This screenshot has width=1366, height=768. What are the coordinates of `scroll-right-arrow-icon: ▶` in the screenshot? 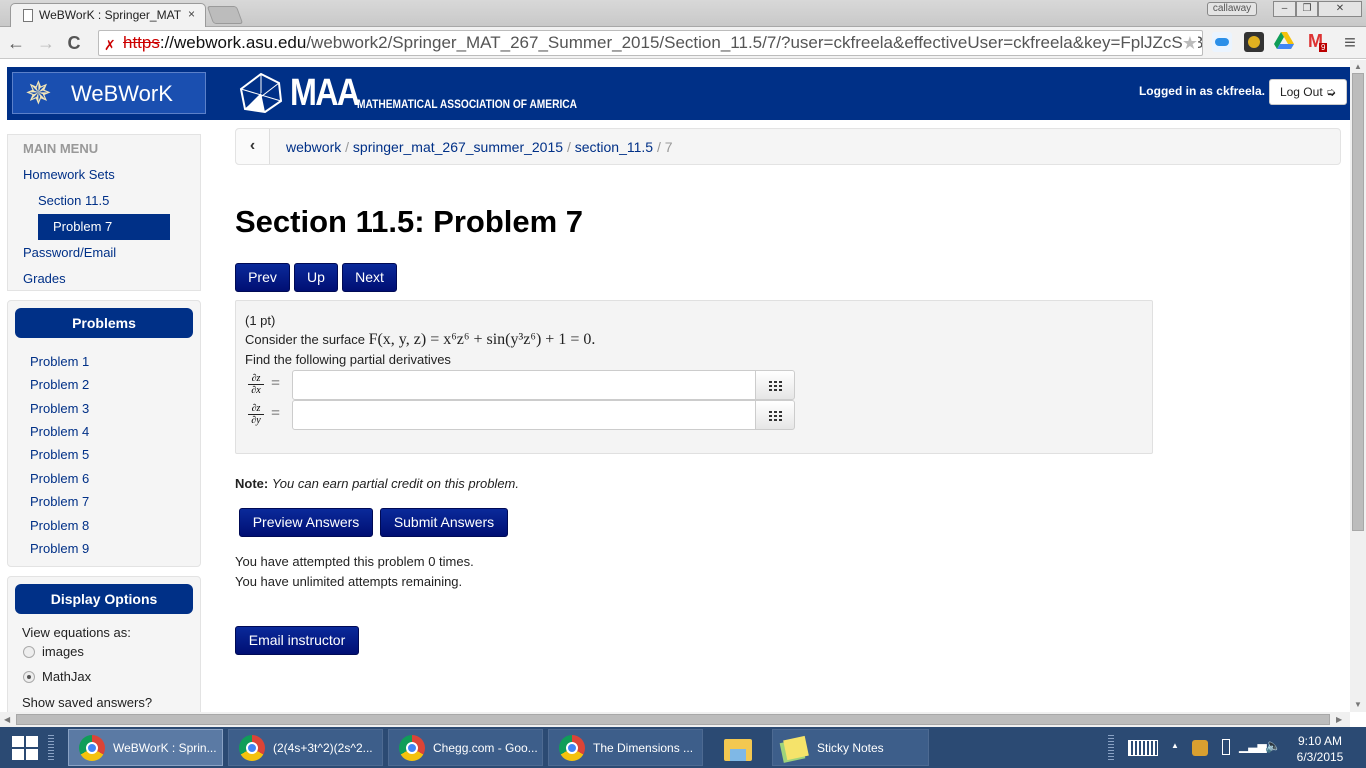 It's located at (1339, 719).